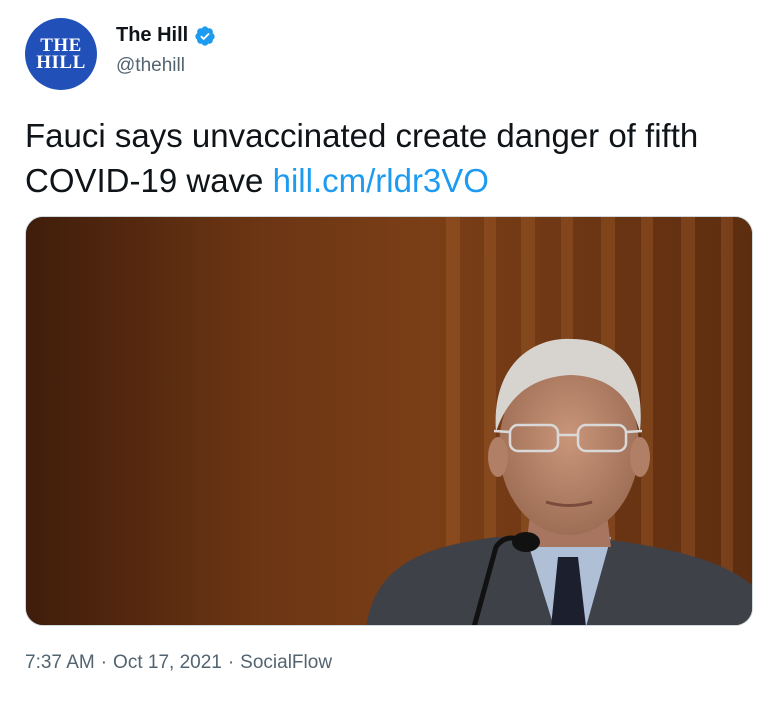 This screenshot has height=705, width=779. What do you see at coordinates (166, 66) in the screenshot?
I see `handle: @thehill` at bounding box center [166, 66].